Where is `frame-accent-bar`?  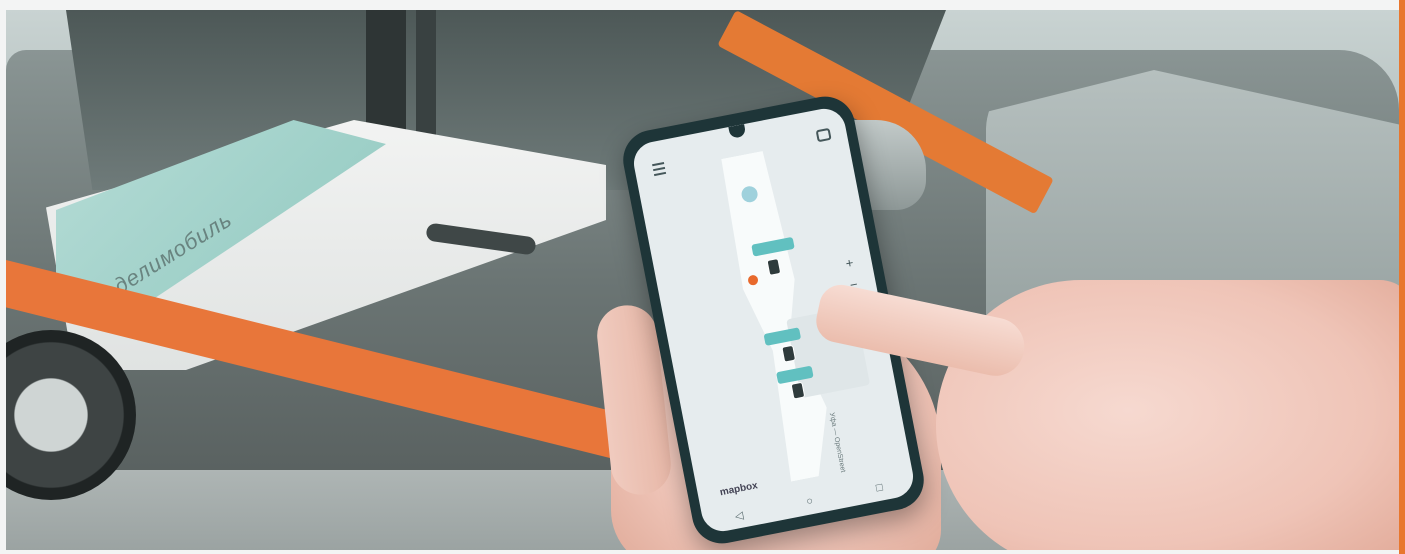 frame-accent-bar is located at coordinates (1402, 277).